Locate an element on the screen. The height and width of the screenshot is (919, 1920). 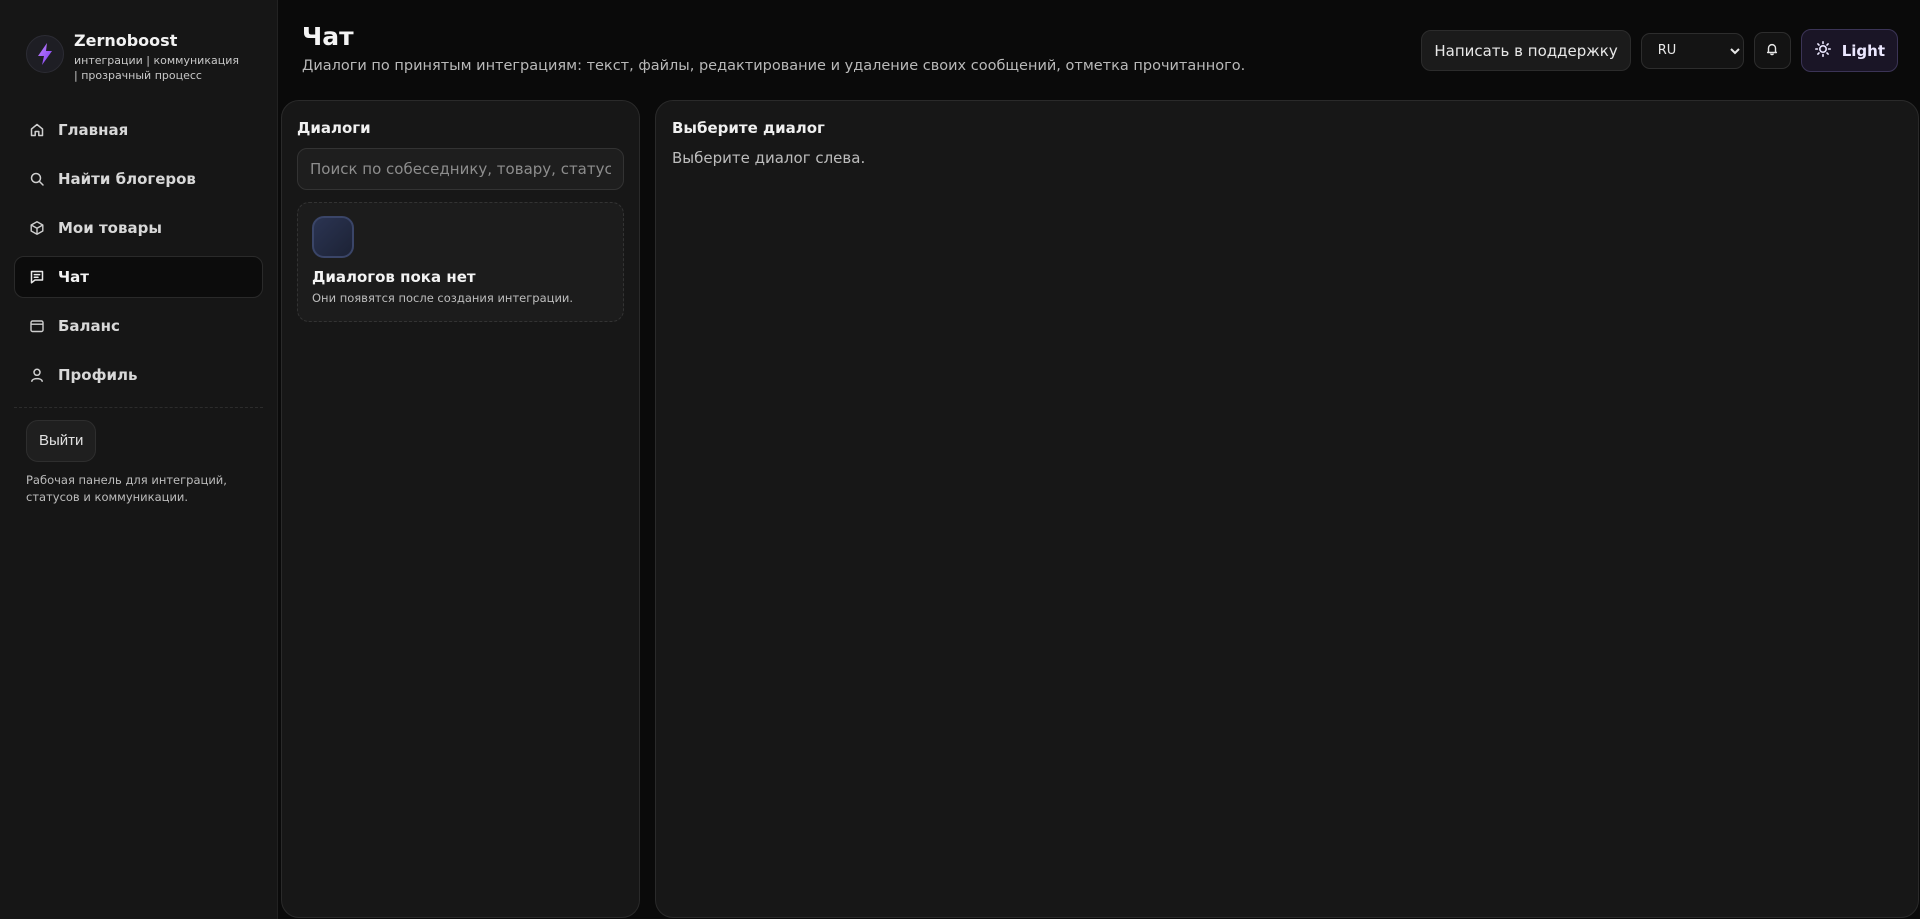
sidebar-item-label: Главная is located at coordinates (93, 130).